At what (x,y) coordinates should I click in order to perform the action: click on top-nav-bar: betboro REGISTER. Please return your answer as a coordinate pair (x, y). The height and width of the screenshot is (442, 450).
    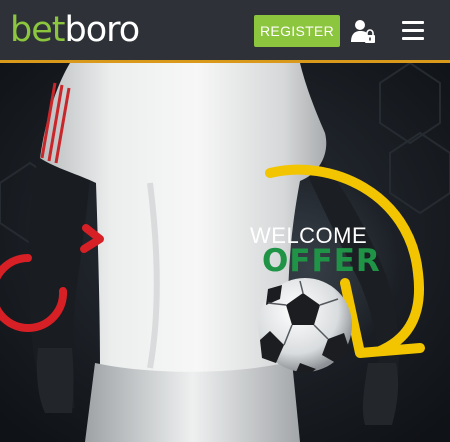
    Looking at the image, I should click on (225, 31).